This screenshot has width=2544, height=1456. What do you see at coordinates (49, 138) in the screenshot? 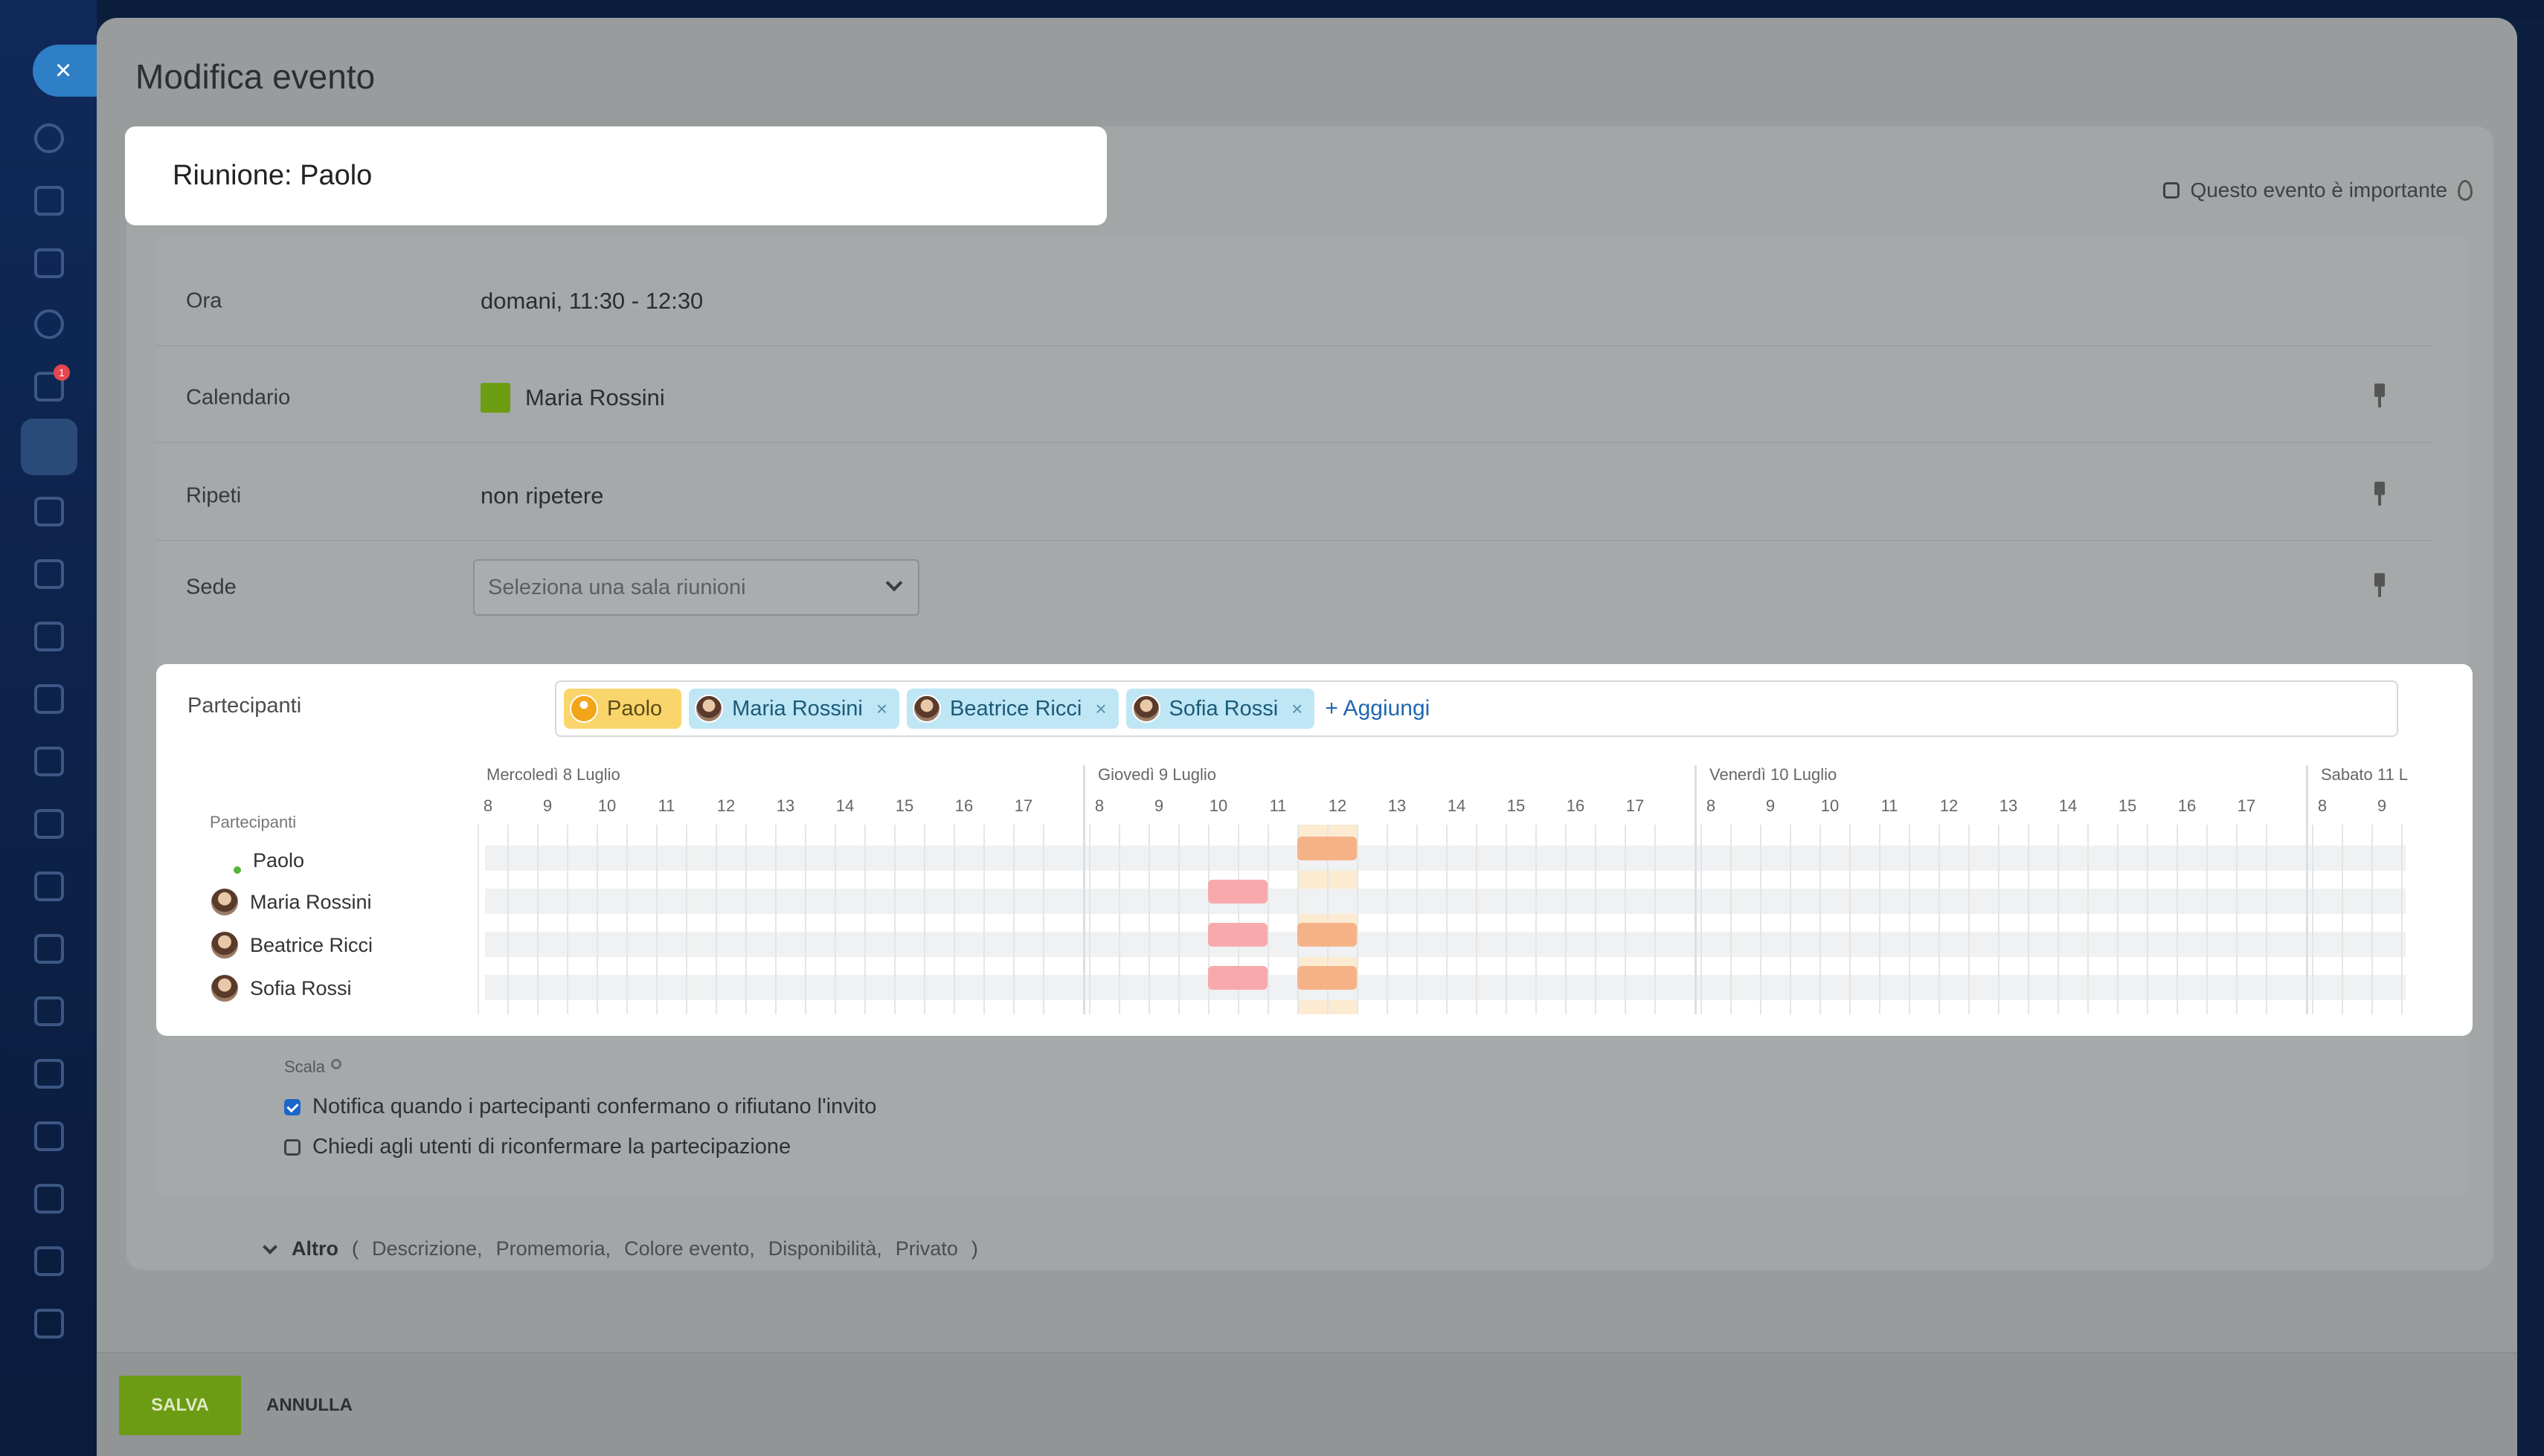
I see `rocket-icon` at bounding box center [49, 138].